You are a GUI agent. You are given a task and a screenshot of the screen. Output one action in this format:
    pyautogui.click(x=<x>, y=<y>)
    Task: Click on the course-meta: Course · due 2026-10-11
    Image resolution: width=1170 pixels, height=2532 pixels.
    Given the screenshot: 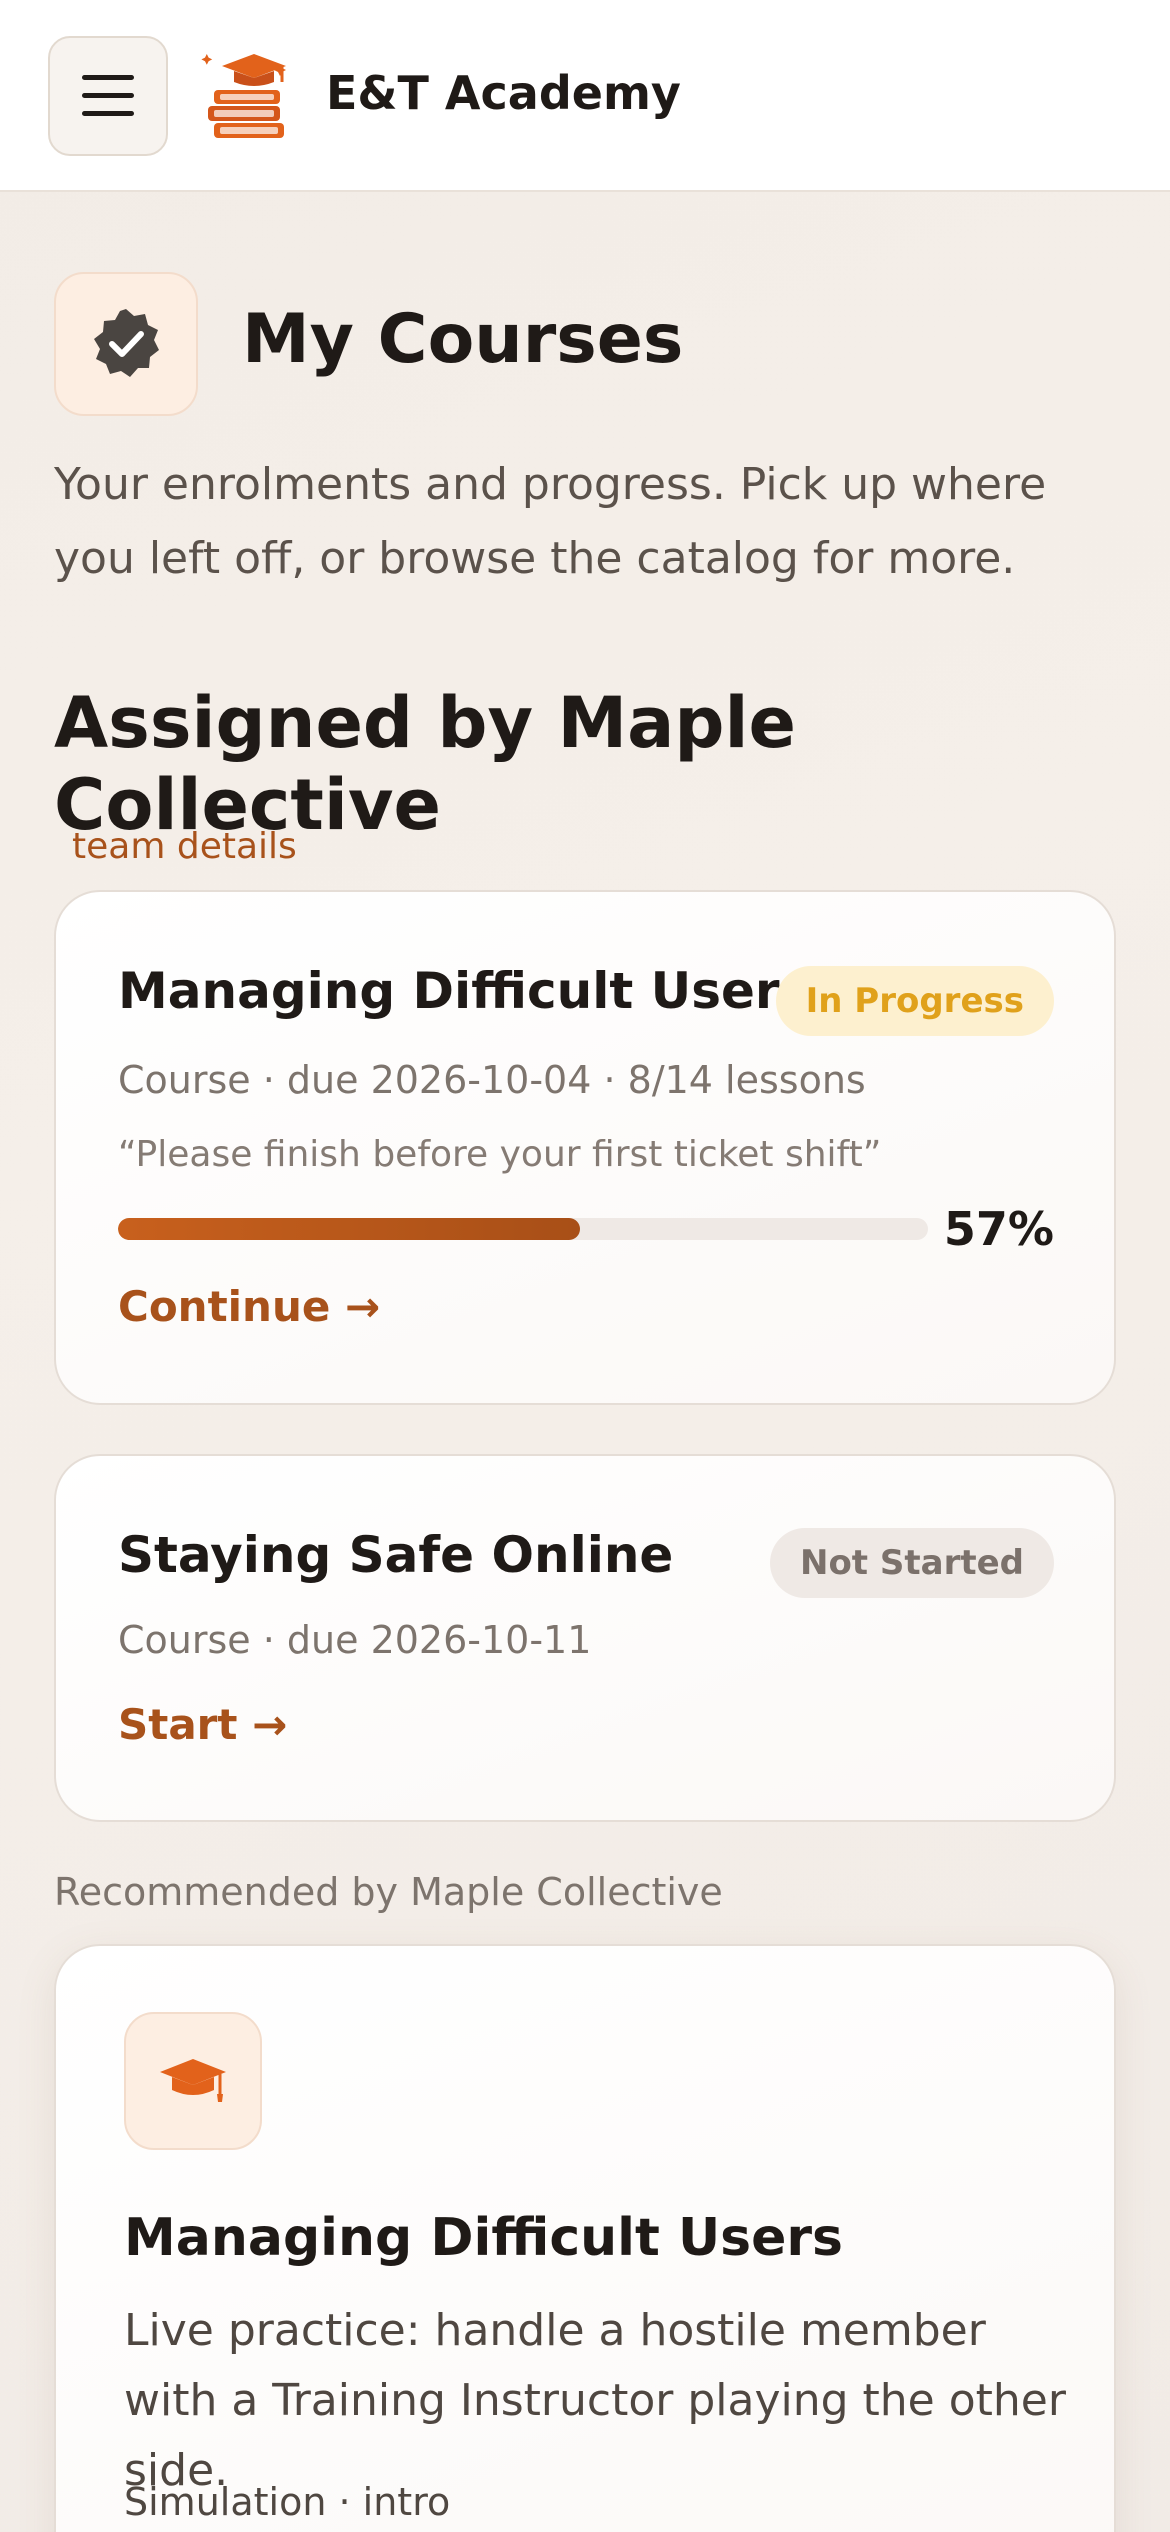 What is the action you would take?
    pyautogui.click(x=355, y=1640)
    